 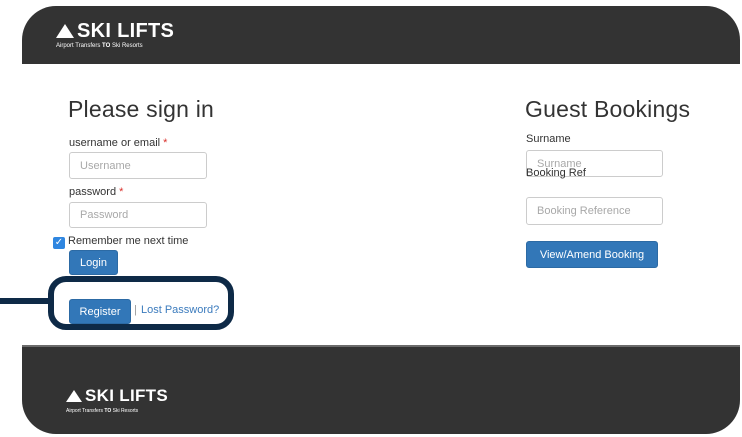 What do you see at coordinates (141, 303) in the screenshot?
I see `register-highlight-ring` at bounding box center [141, 303].